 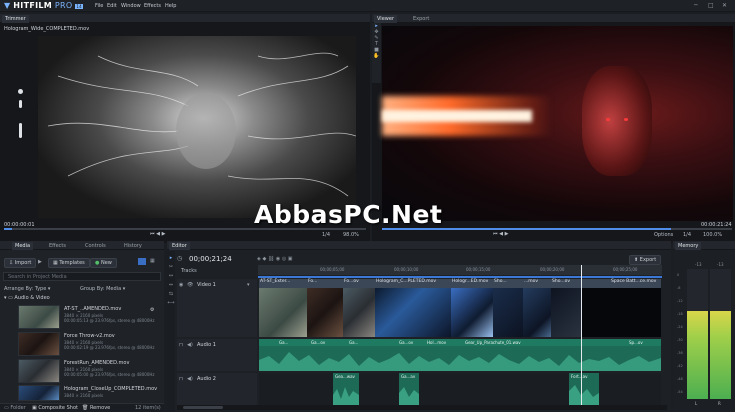 What do you see at coordinates (171, 276) in the screenshot?
I see `slip-tool-icon: ↔` at bounding box center [171, 276].